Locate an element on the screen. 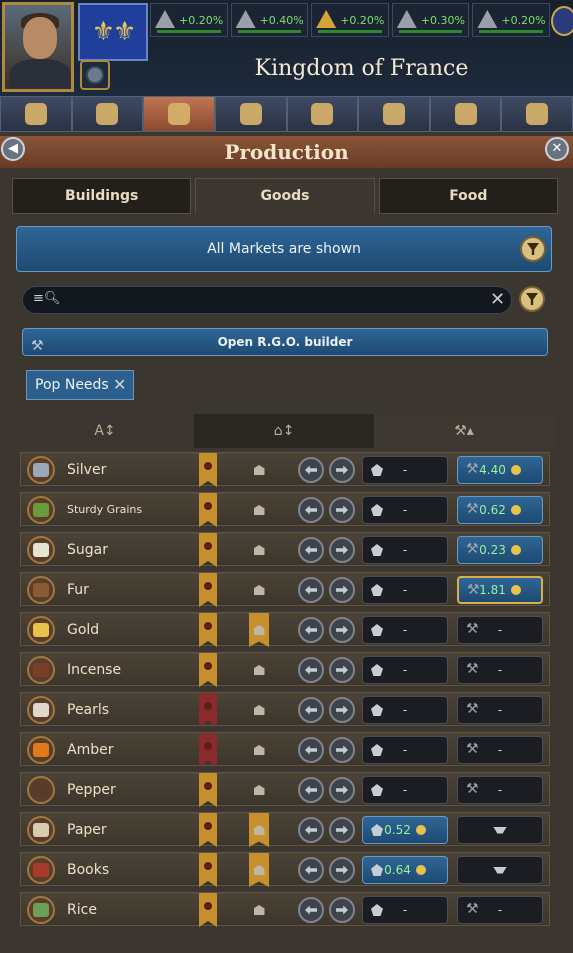 This screenshot has width=573, height=953. tab-goods: Goods is located at coordinates (285, 196).